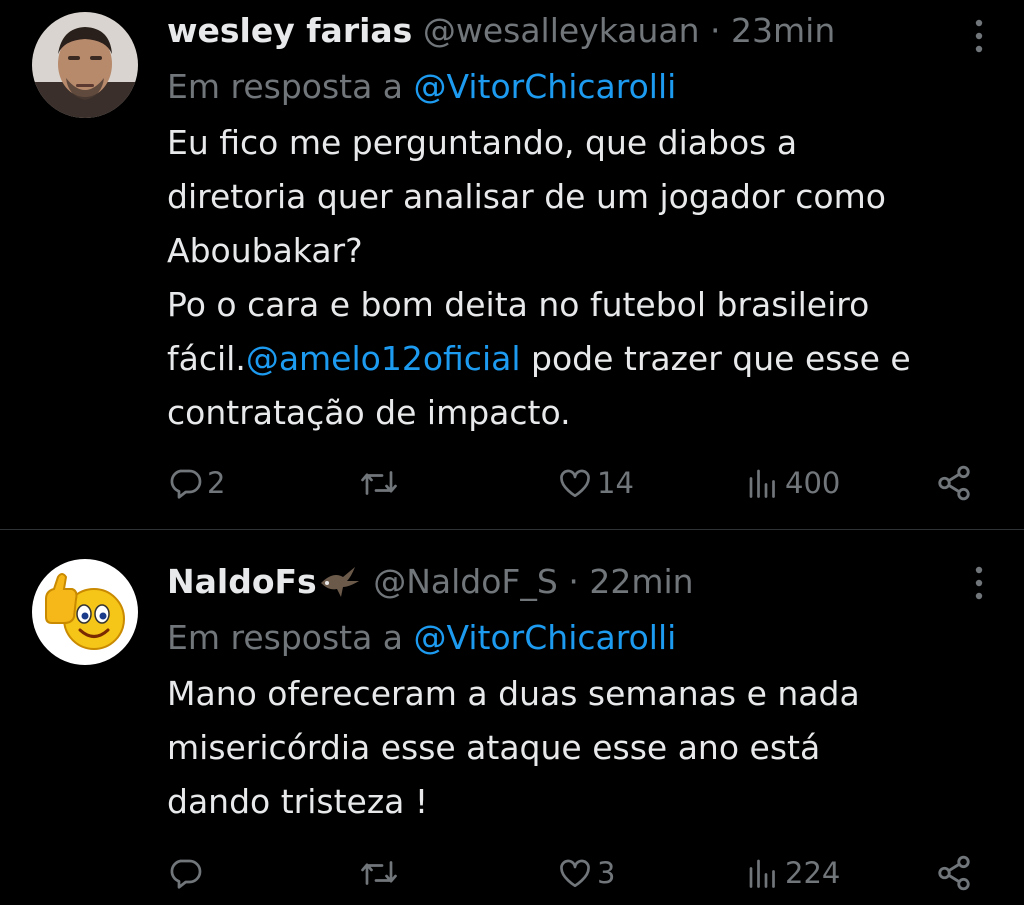  Describe the element at coordinates (298, 801) in the screenshot. I see `tweet-text-line: dando tristeza !` at that location.